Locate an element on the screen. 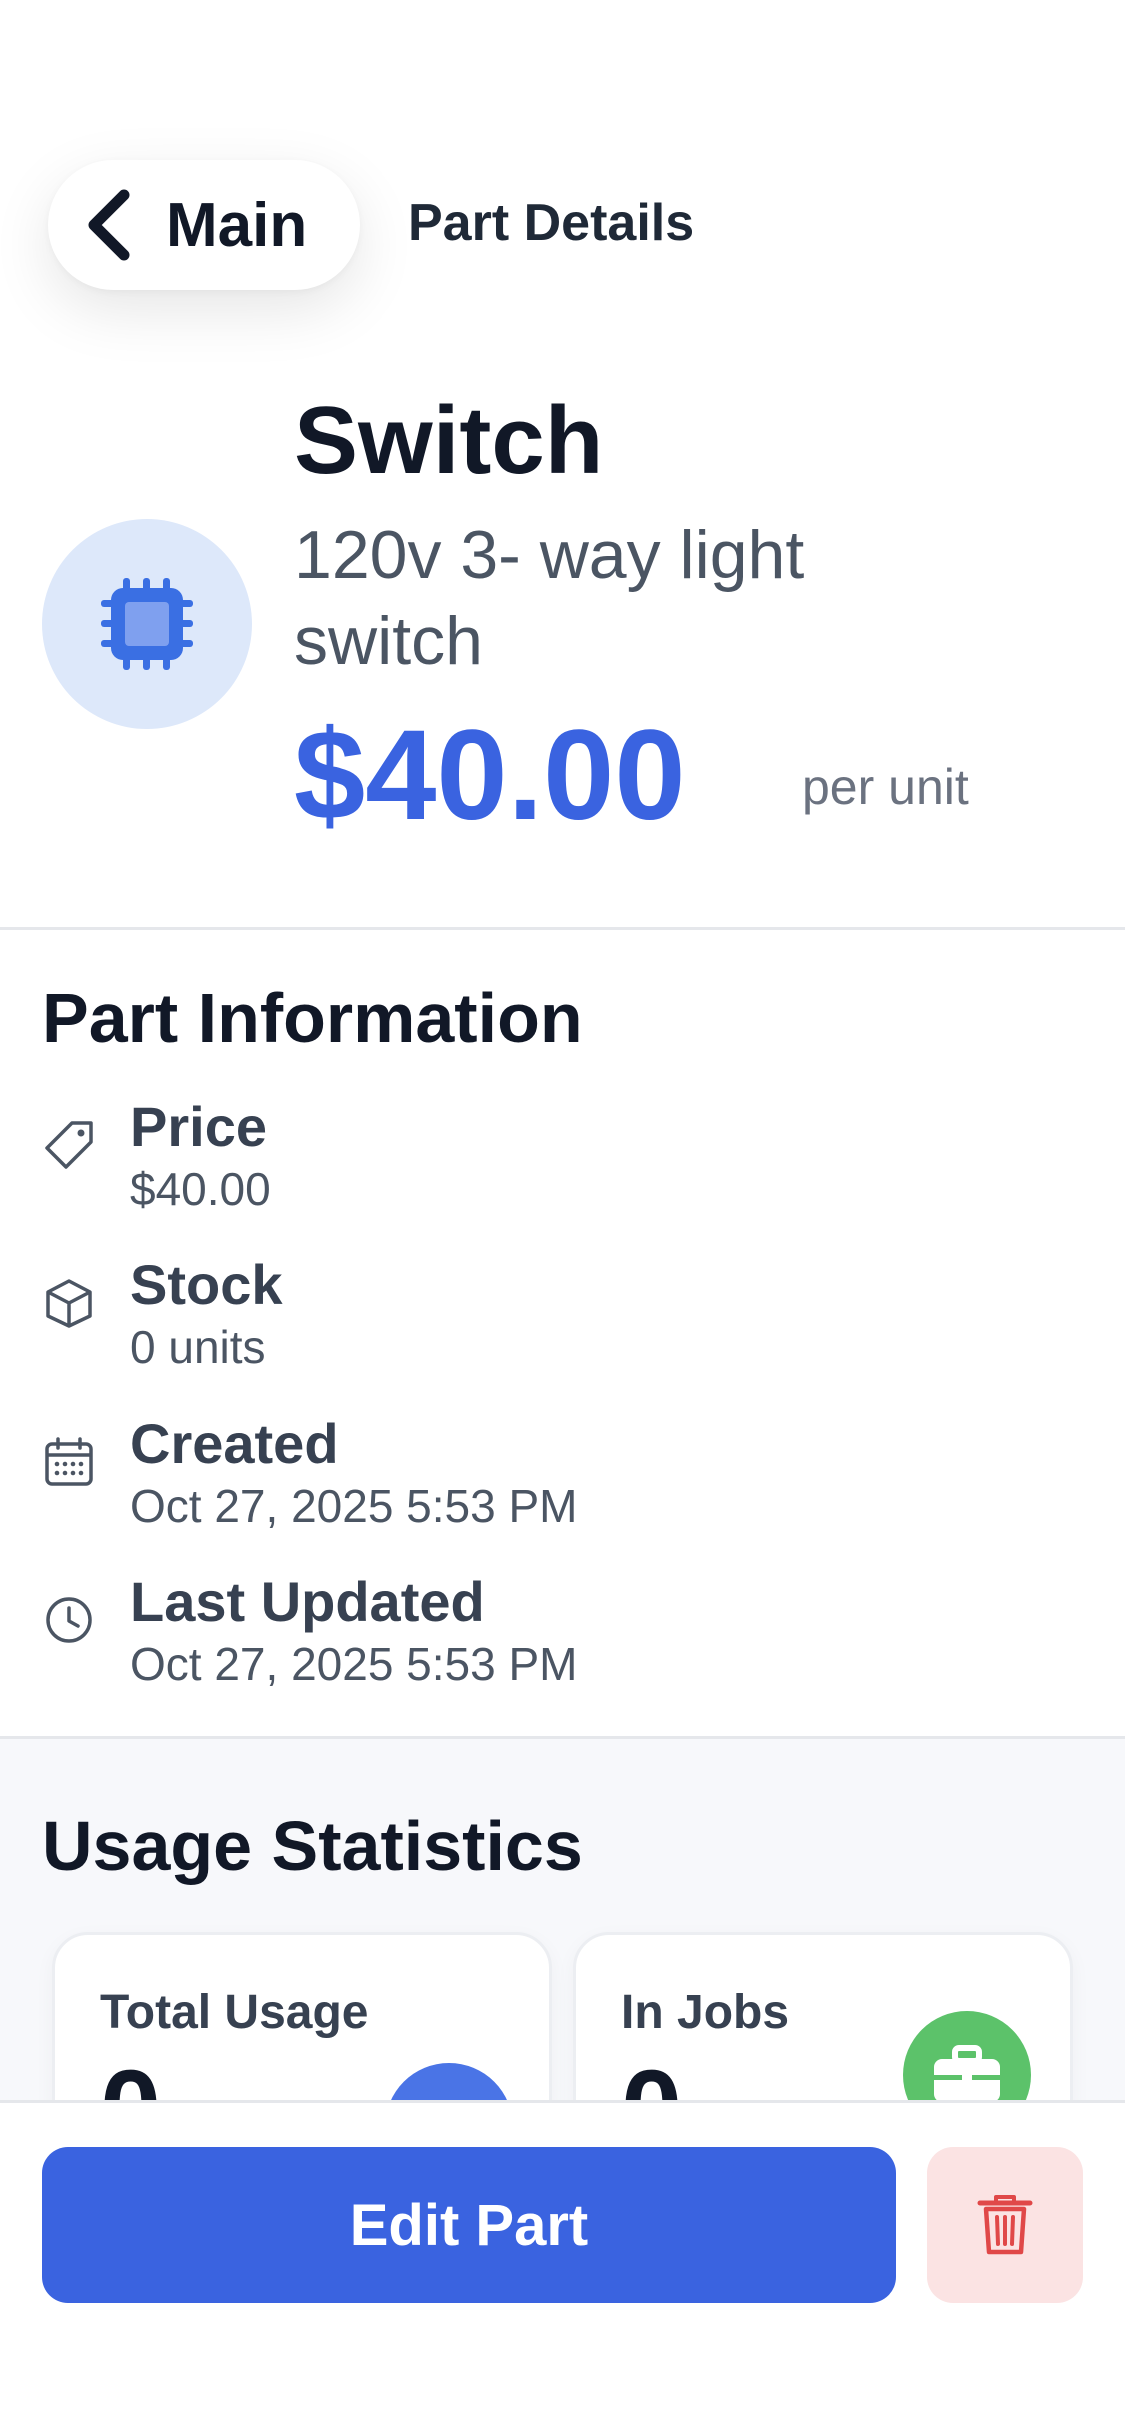 The image size is (1125, 2436). delete-part-button is located at coordinates (1005, 2225).